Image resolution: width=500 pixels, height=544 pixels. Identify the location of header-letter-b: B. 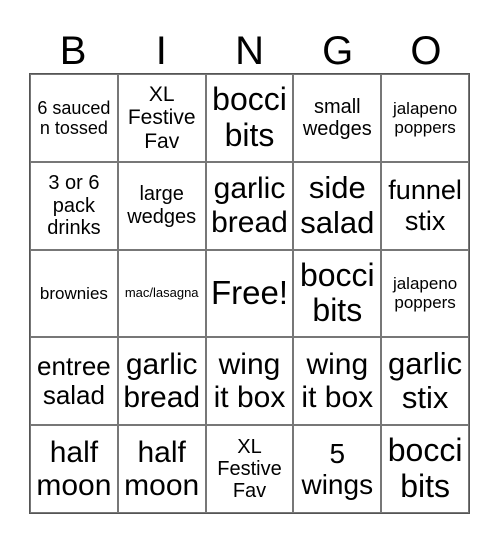
(73, 51).